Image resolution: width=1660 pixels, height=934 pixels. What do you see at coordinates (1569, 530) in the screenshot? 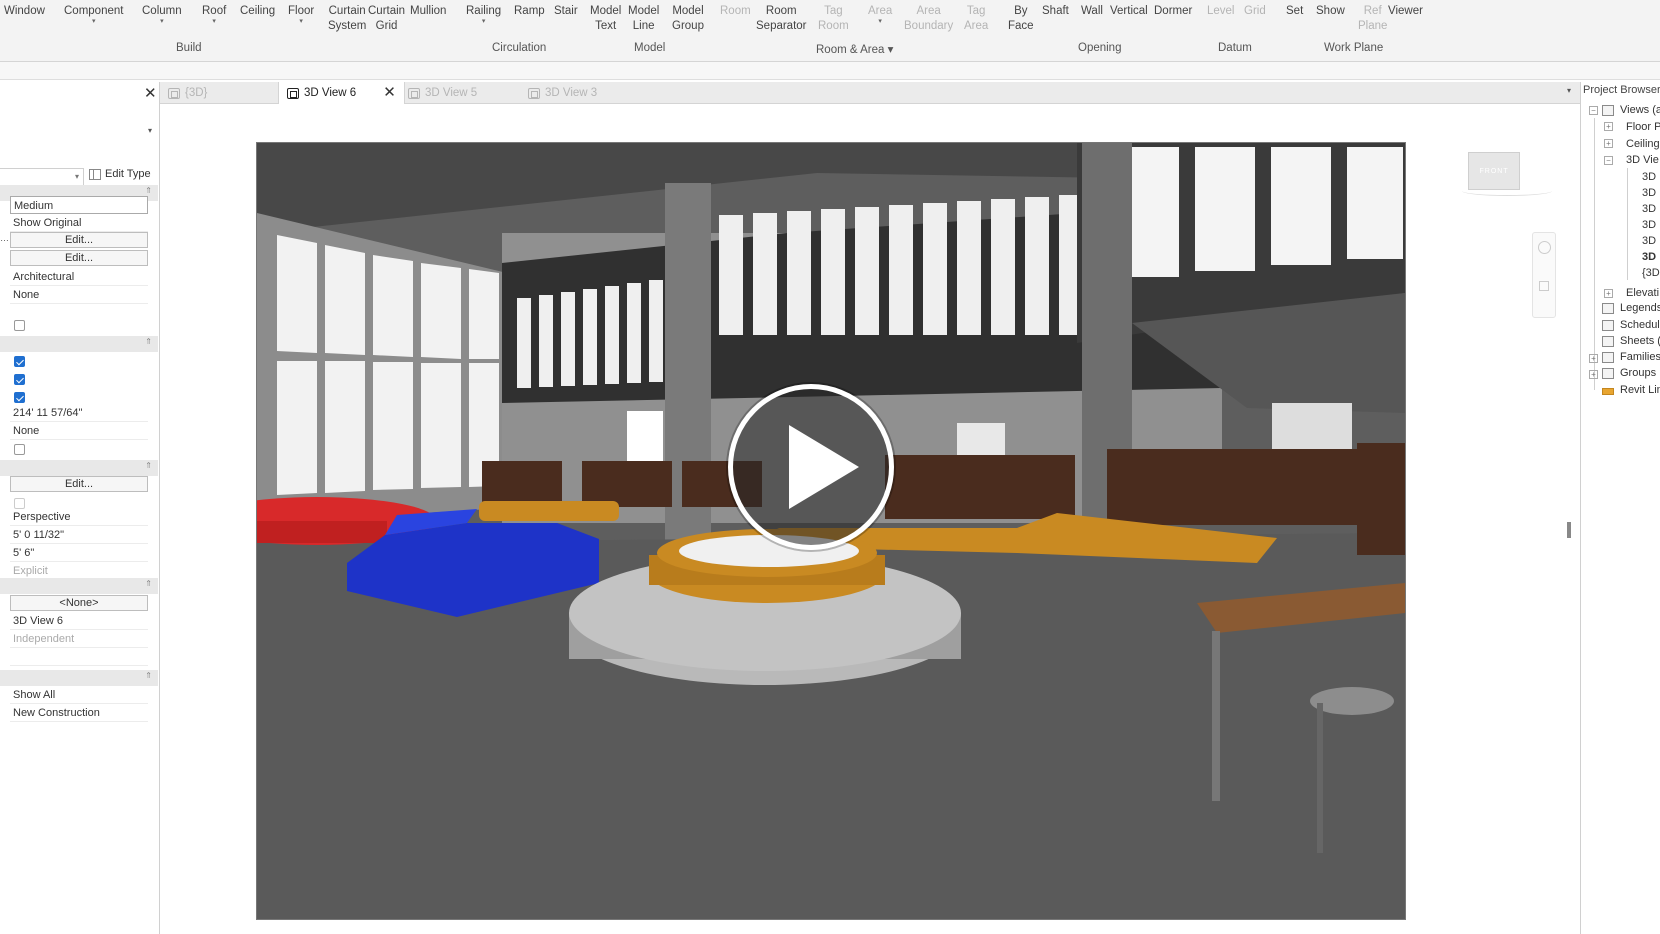
I see `panel-splitter` at bounding box center [1569, 530].